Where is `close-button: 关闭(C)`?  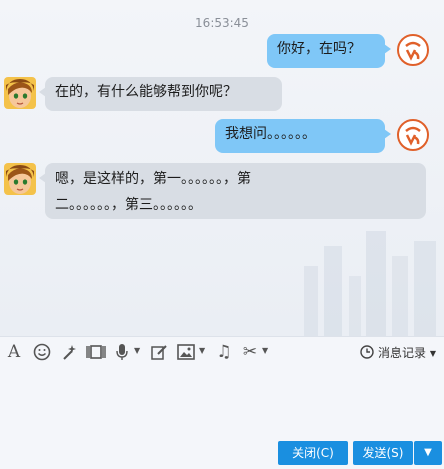 close-button: 关闭(C) is located at coordinates (313, 453).